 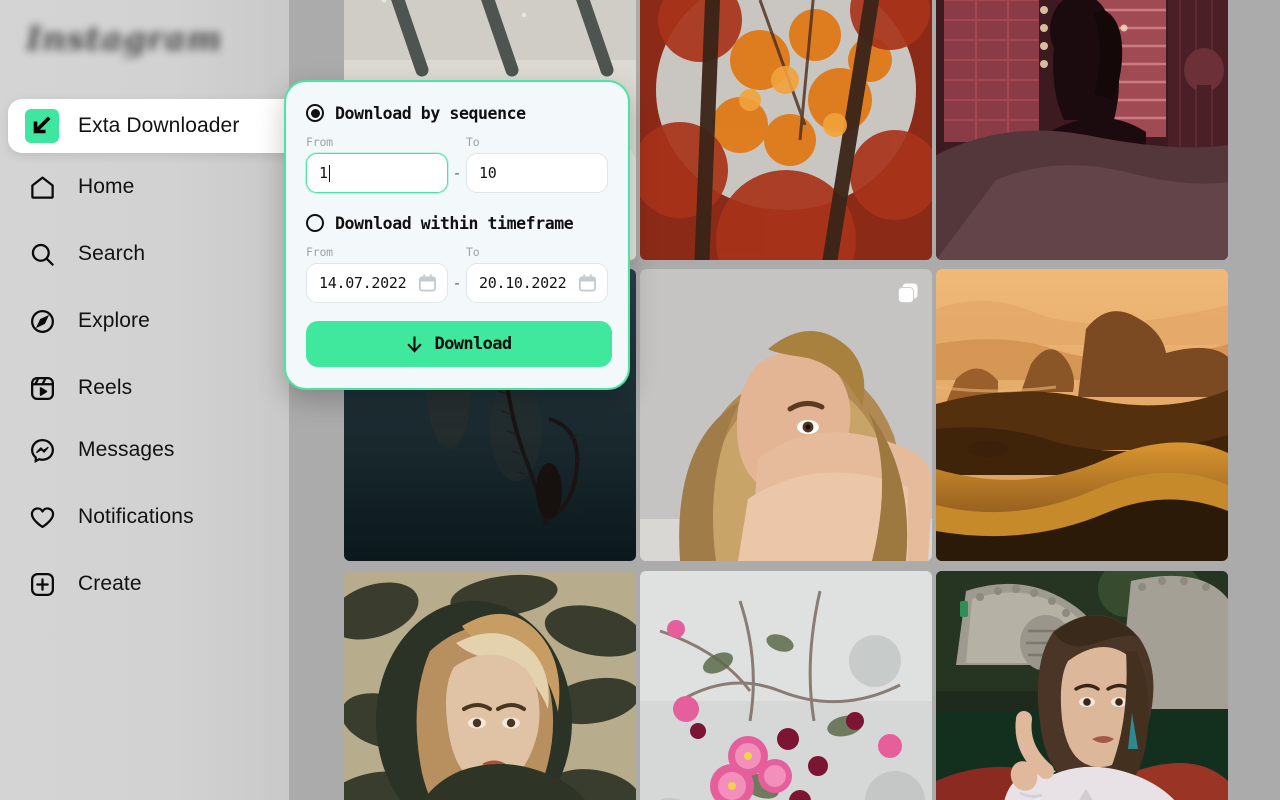 I want to click on sidebar-item-label: Notifications, so click(x=136, y=516).